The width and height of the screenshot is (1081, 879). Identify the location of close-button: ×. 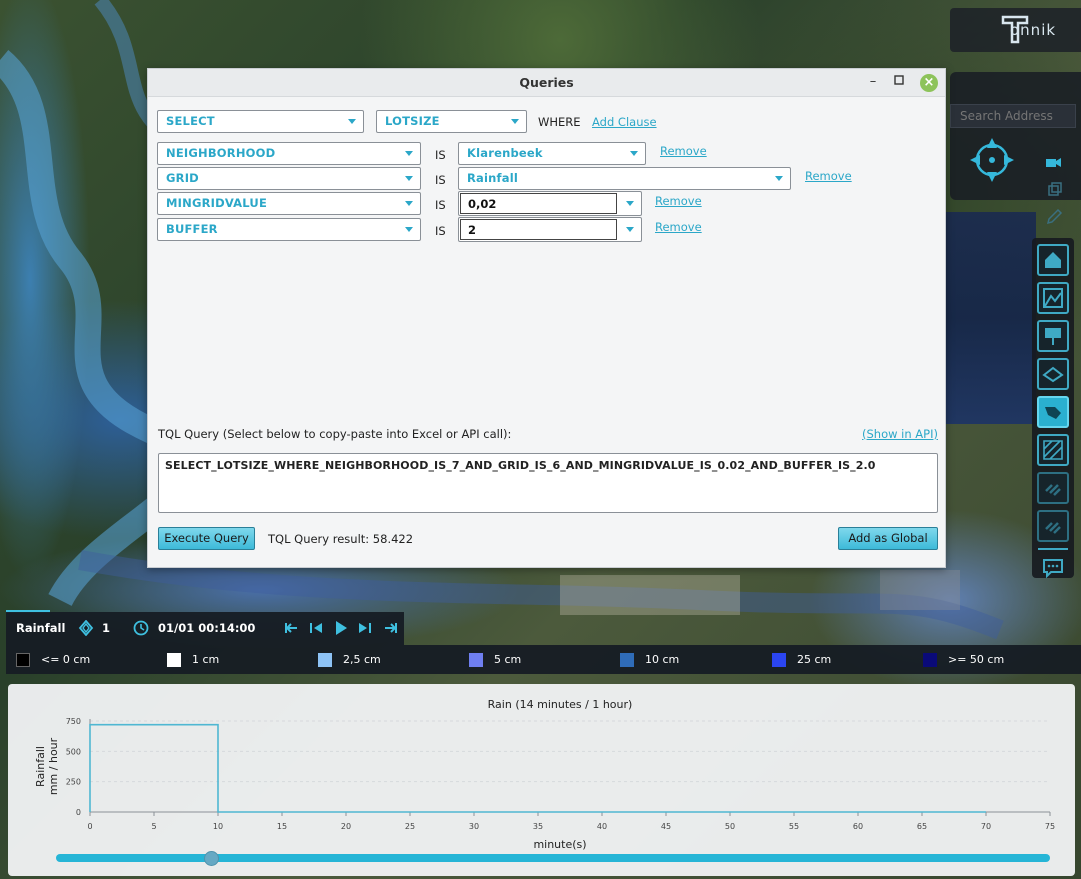
(929, 83).